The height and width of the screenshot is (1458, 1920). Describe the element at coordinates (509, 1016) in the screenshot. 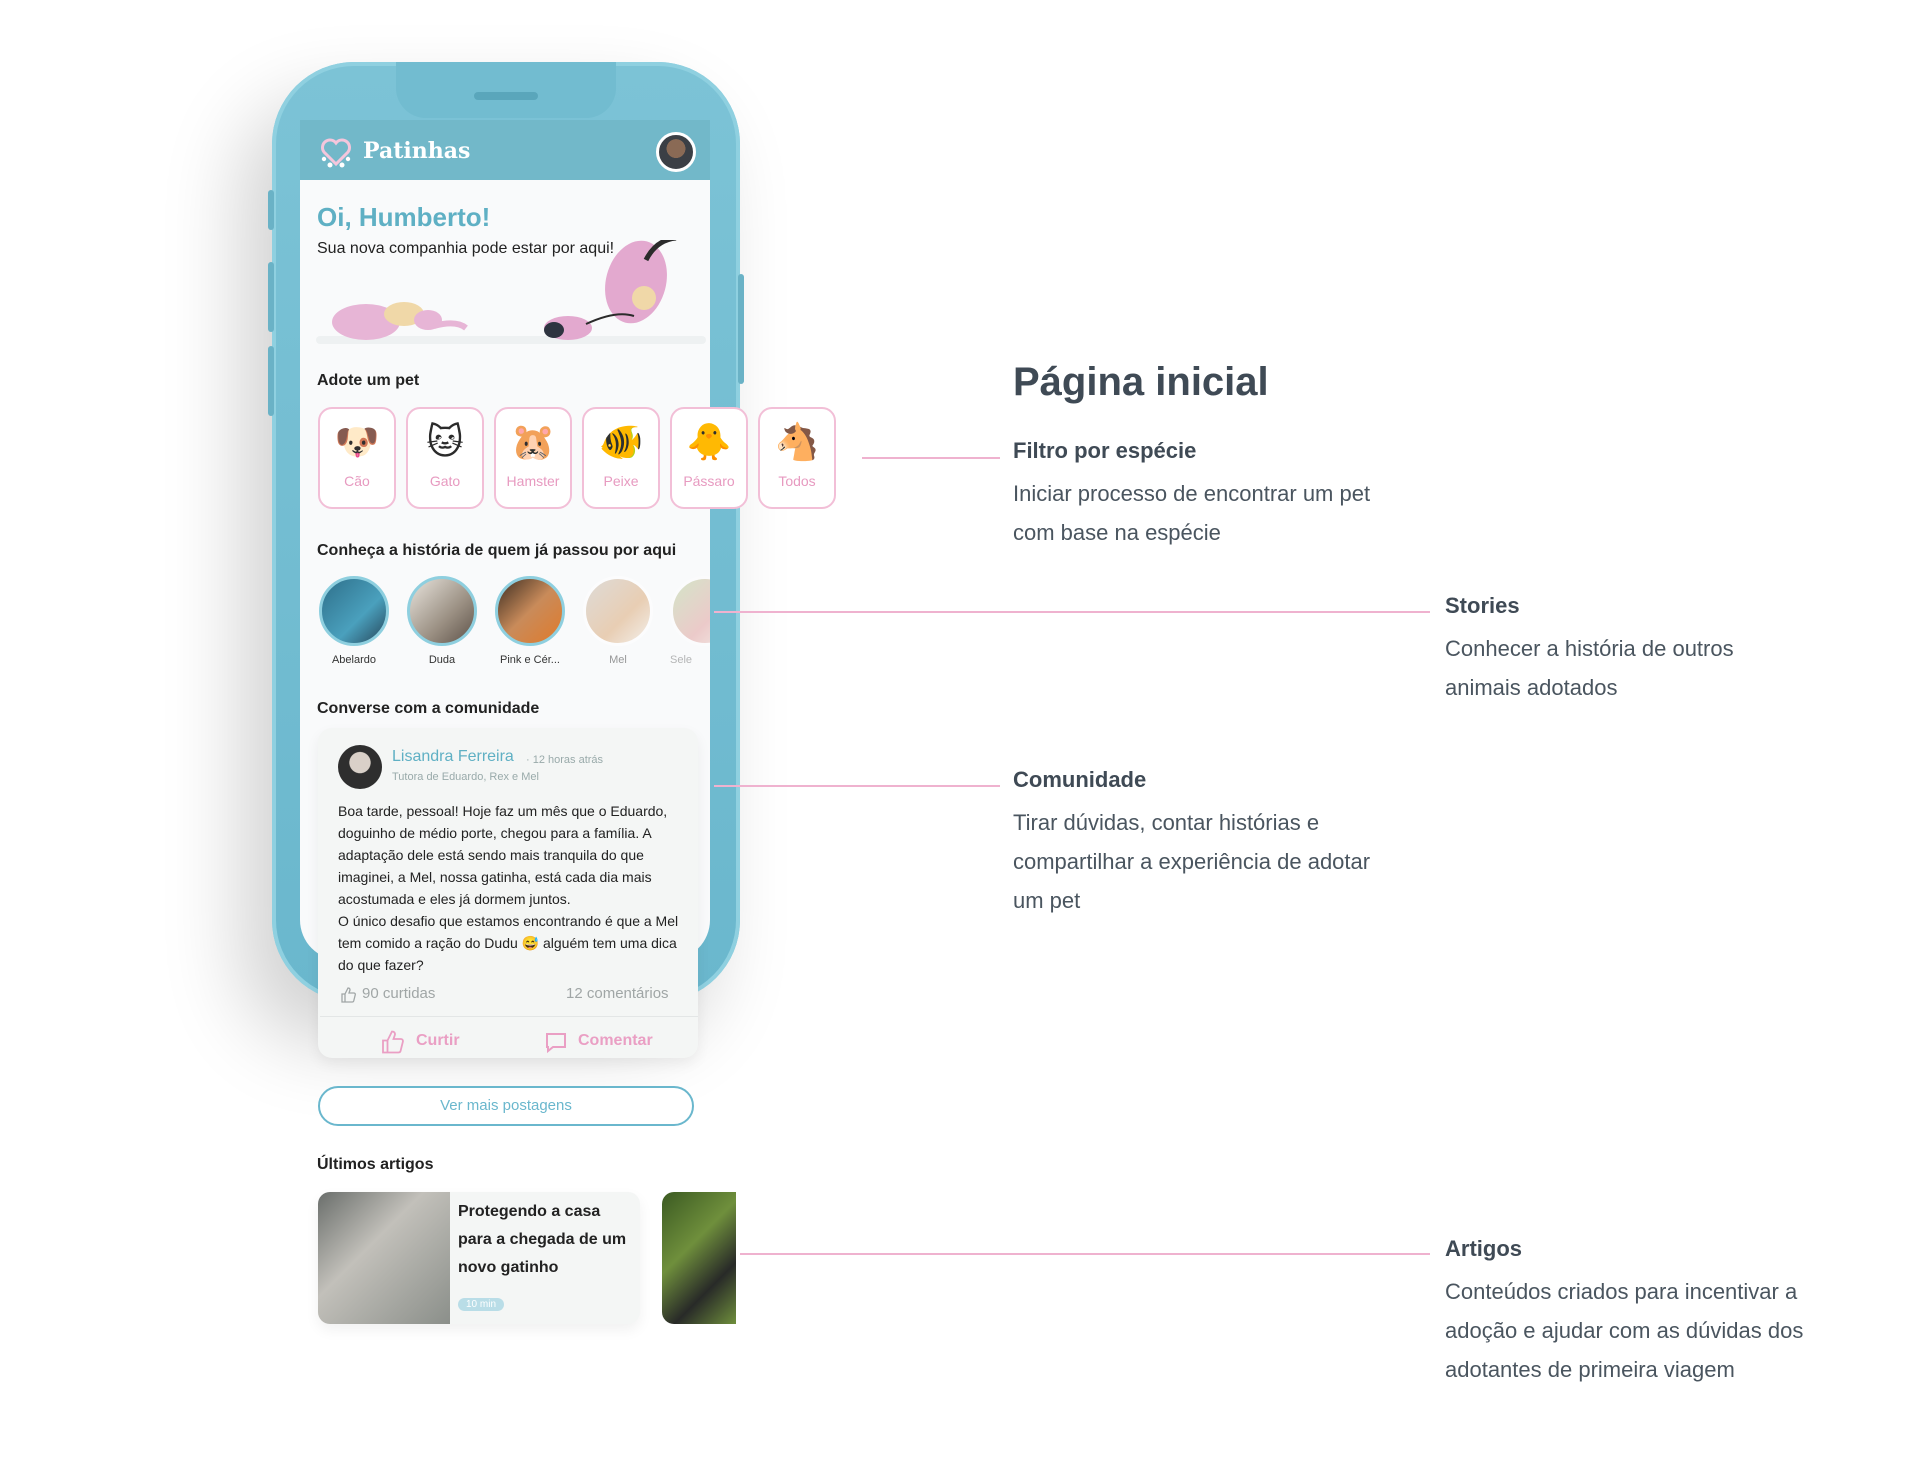

I see `post-divider` at that location.